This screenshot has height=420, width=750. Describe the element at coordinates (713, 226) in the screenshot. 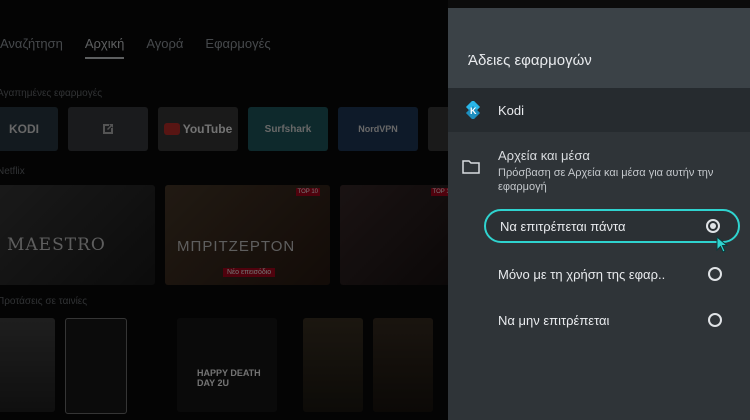

I see `radio-selected-icon` at that location.